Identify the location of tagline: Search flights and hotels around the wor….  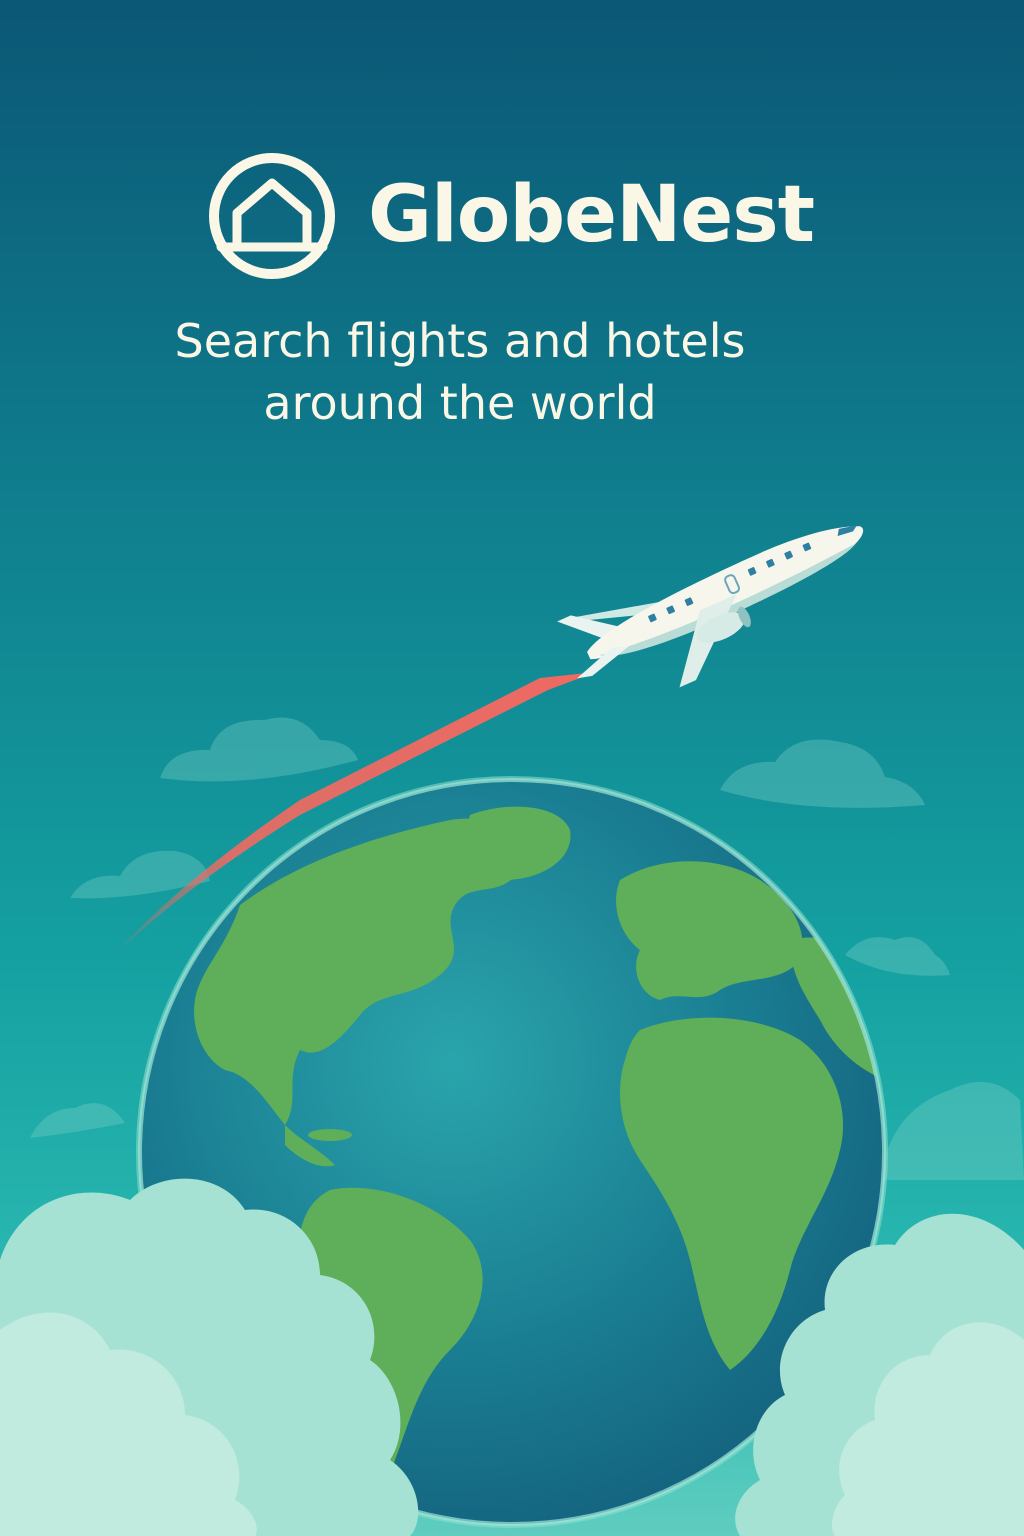
(460, 372).